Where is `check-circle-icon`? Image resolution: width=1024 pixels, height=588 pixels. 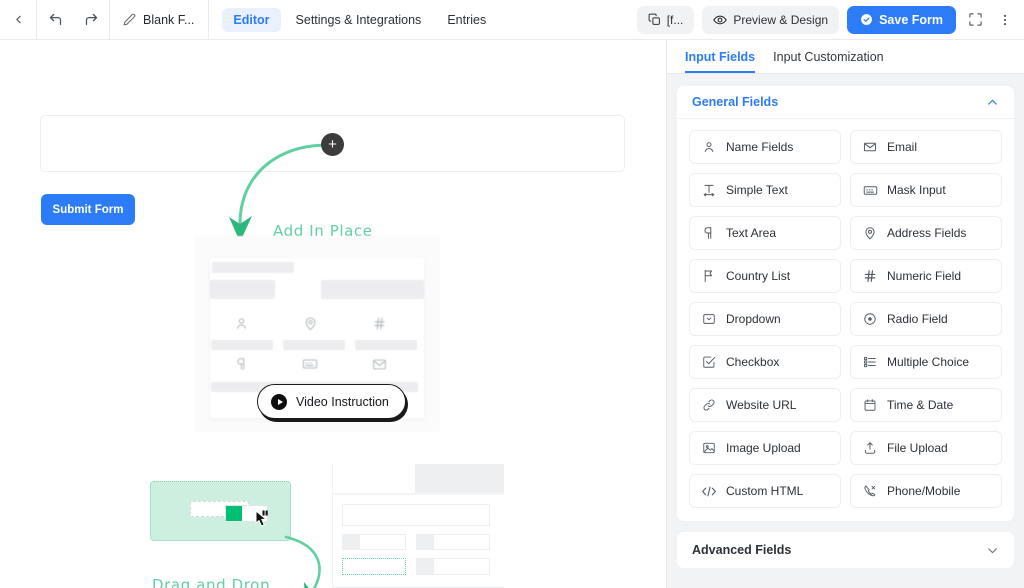 check-circle-icon is located at coordinates (866, 19).